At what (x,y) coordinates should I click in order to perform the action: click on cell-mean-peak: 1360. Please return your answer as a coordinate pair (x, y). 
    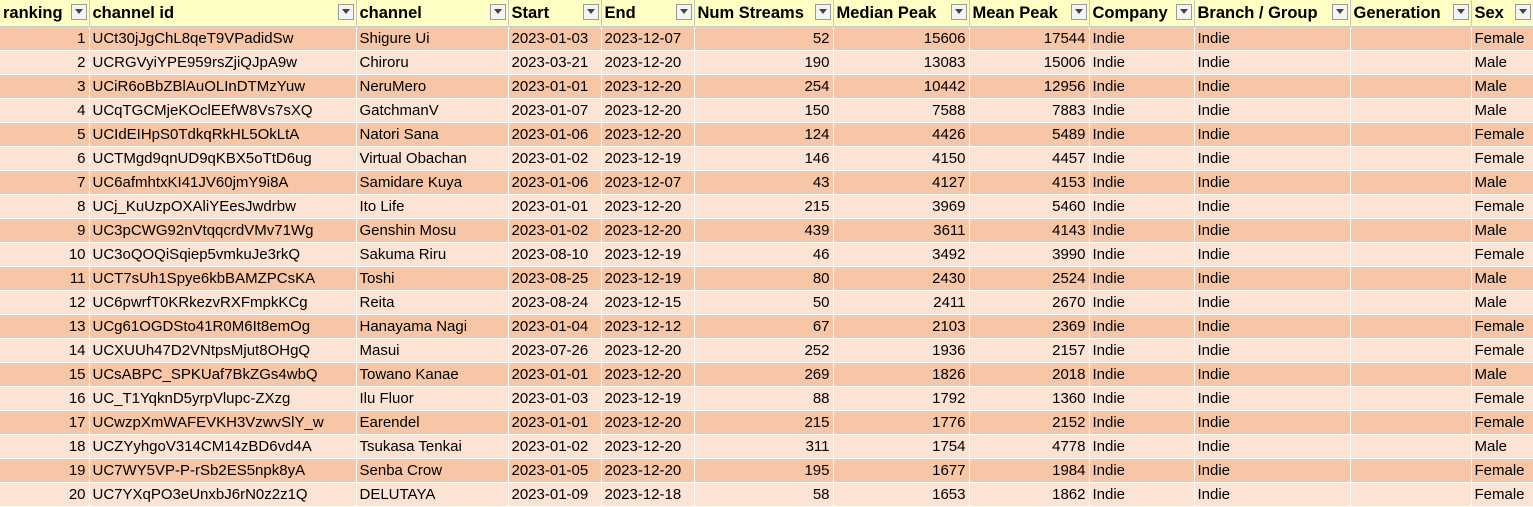
    Looking at the image, I should click on (1029, 398).